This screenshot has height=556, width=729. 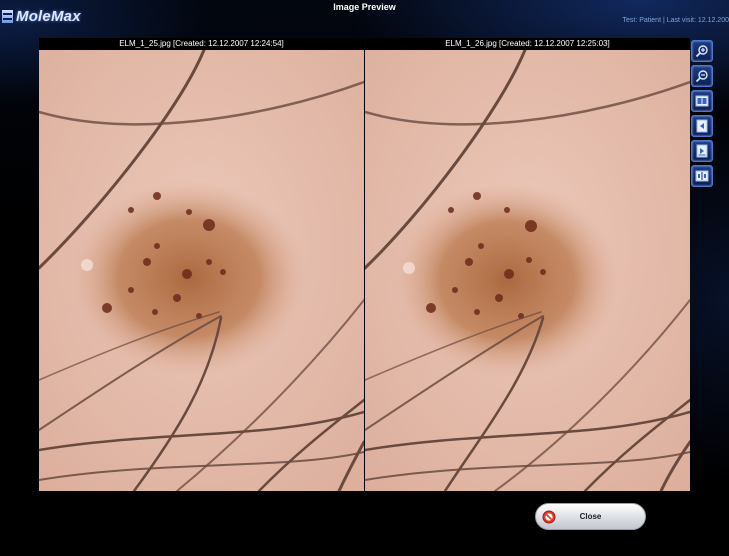 I want to click on split-view-button, so click(x=702, y=176).